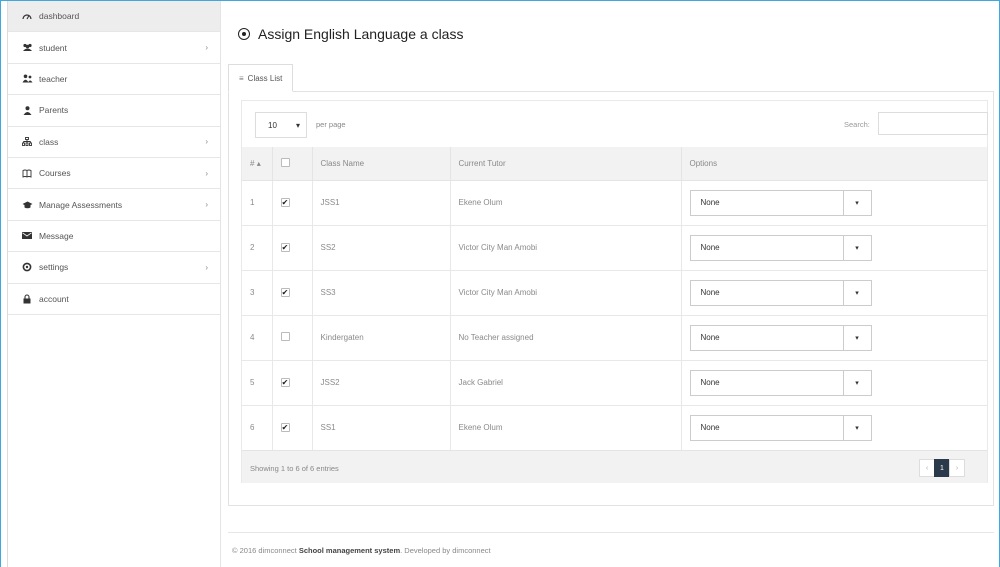  Describe the element at coordinates (381, 338) in the screenshot. I see `class-name-cell: Kindergaten` at that location.